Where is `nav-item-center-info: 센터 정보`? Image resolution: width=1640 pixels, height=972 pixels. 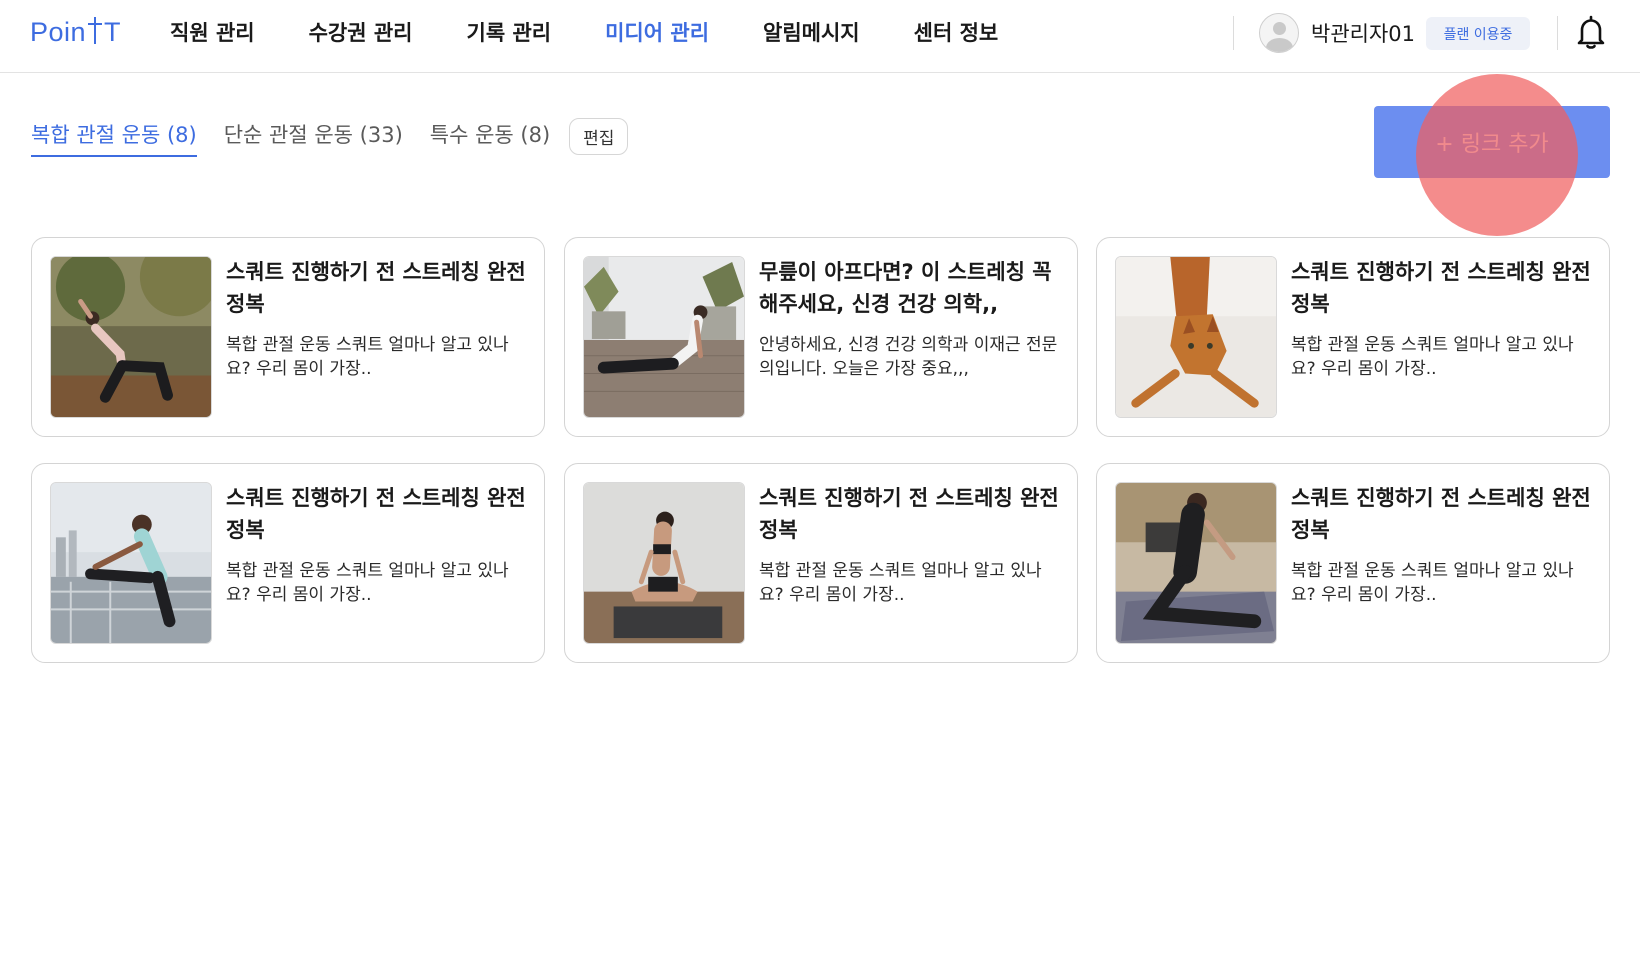
nav-item-center-info: 센터 정보 is located at coordinates (956, 32).